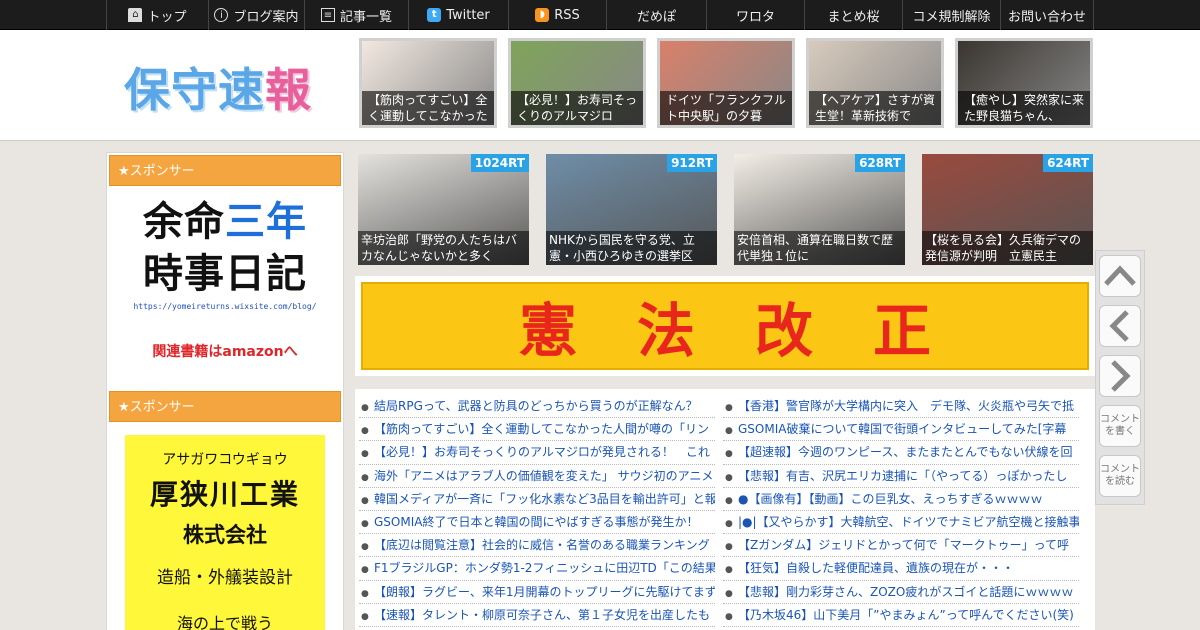 This screenshot has width=1200, height=630. I want to click on article-link: ● 【悲報】有吉、沢尻エリカ逮捕に「（やってる）っぽかったし, so click(901, 476).